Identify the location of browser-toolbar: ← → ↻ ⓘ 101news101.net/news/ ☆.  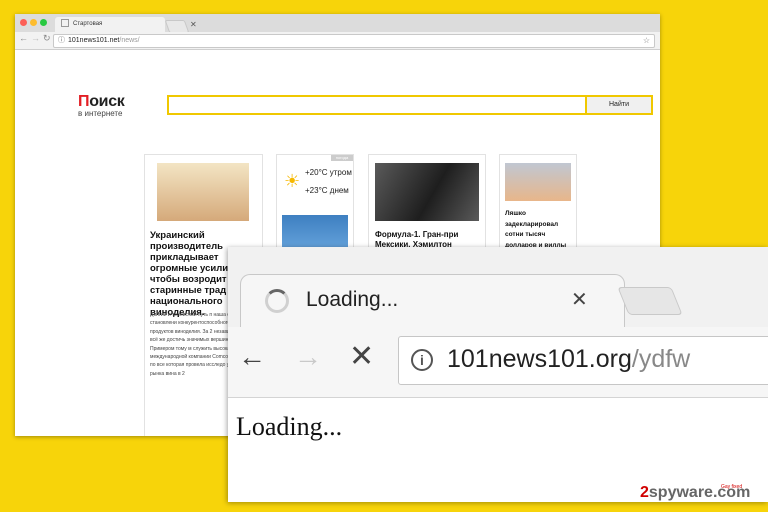
(337, 41).